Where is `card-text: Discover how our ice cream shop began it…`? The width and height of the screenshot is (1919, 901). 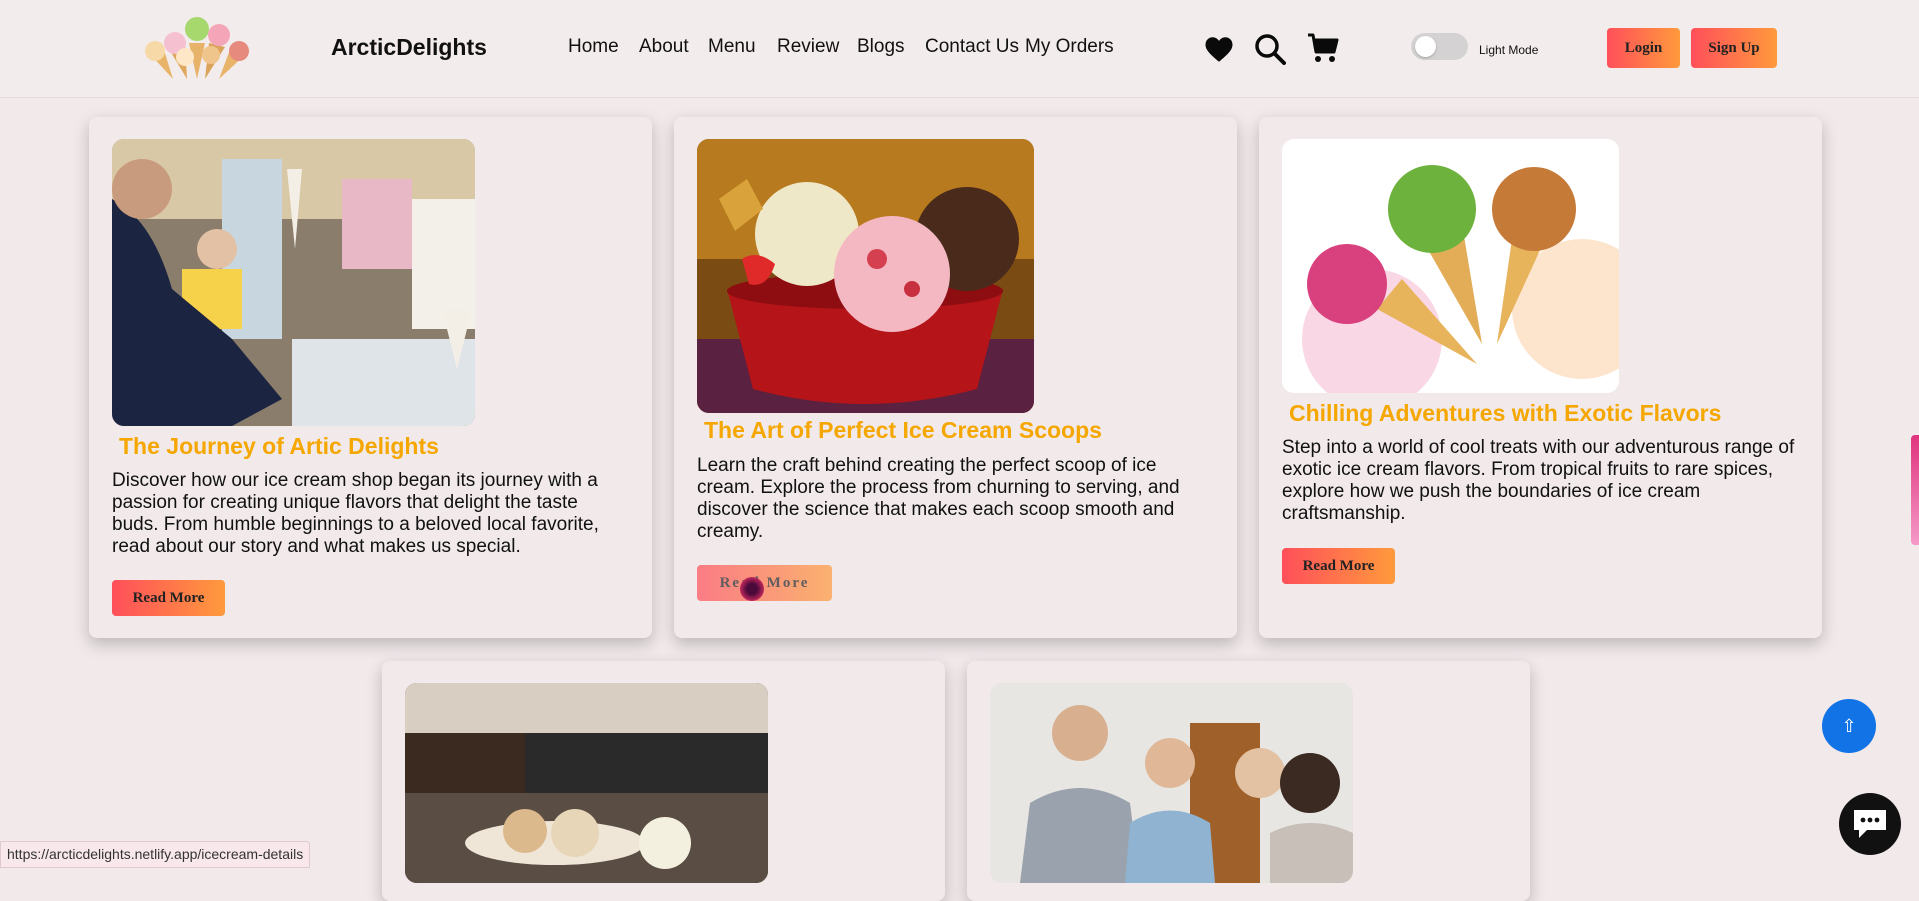
card-text: Discover how our ice cream shop began it… is located at coordinates (355, 513).